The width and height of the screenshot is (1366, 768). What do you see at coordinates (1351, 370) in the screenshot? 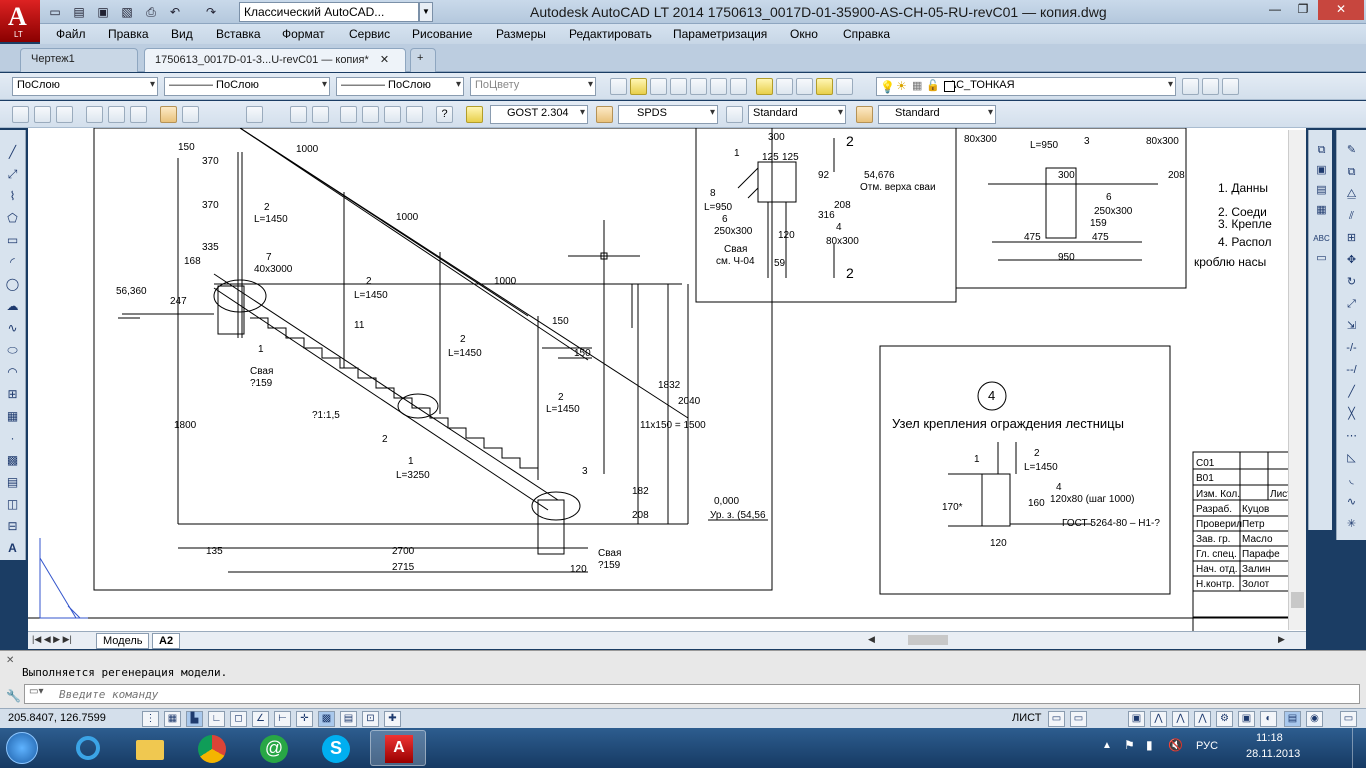
I see `extend-icon: --/` at bounding box center [1351, 370].